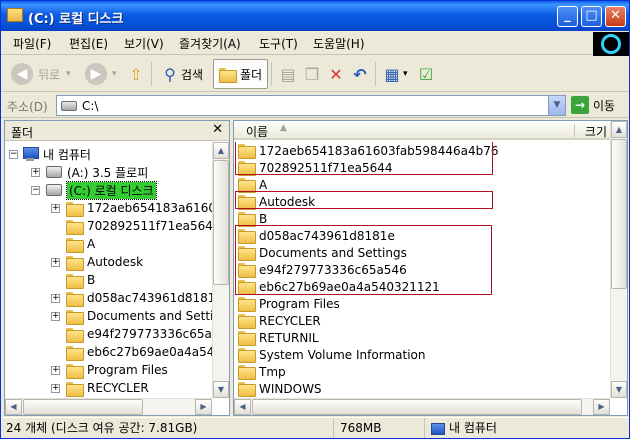 The height and width of the screenshot is (439, 630). I want to click on tree-item-my-computer: − 내 컴퓨터, so click(50, 154).